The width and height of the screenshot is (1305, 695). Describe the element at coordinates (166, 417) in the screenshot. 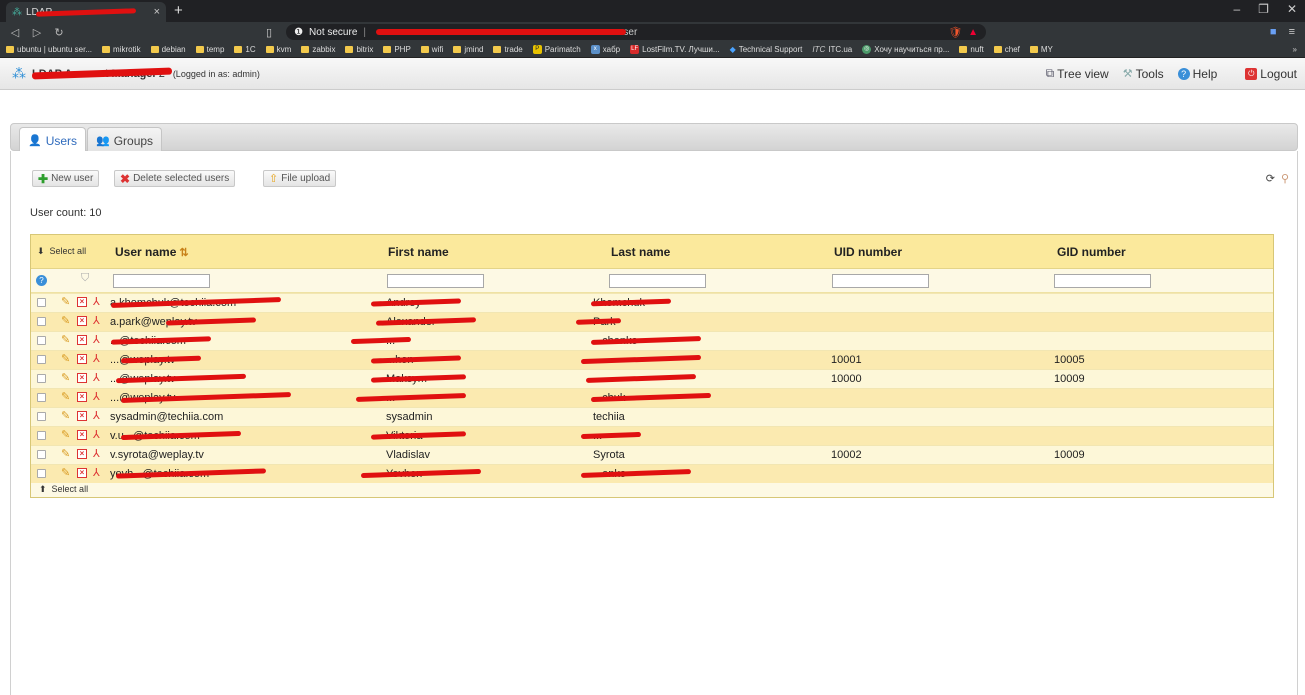

I see `cell-user-name: sysadmin@techiia.com` at that location.